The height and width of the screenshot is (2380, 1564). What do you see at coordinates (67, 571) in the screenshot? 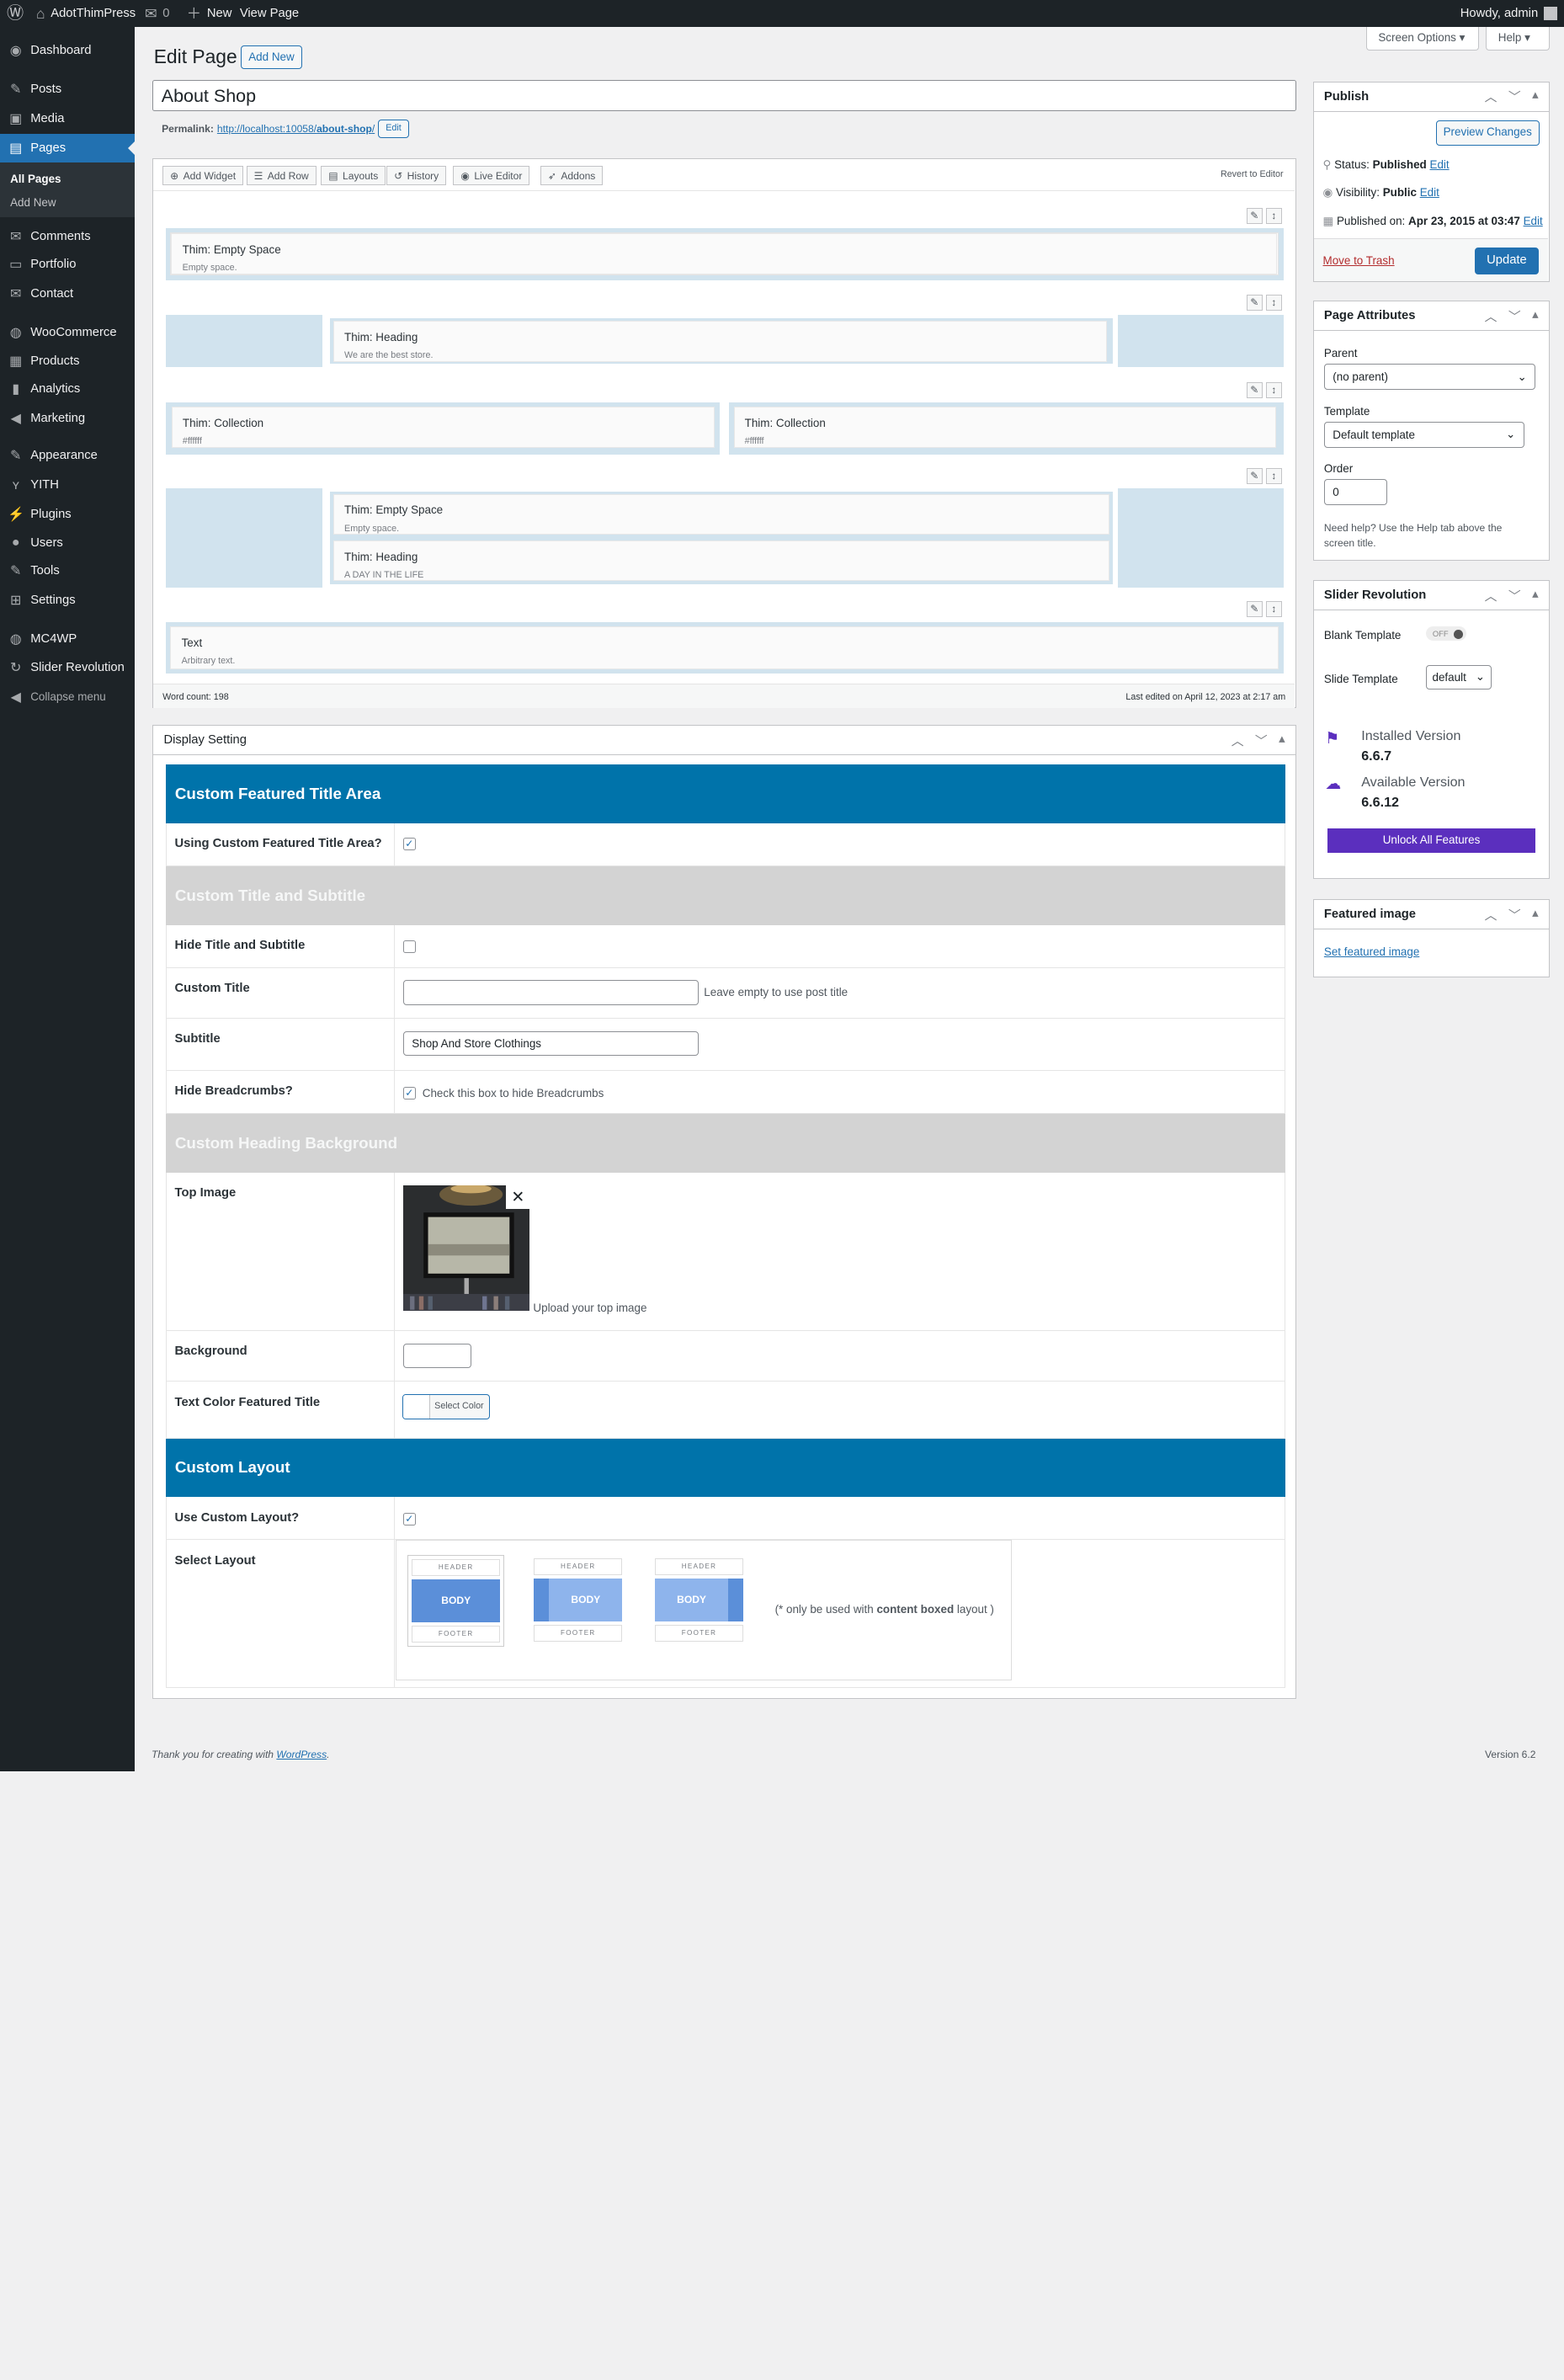
I see `menu-item-tools: ✎ Tools` at bounding box center [67, 571].